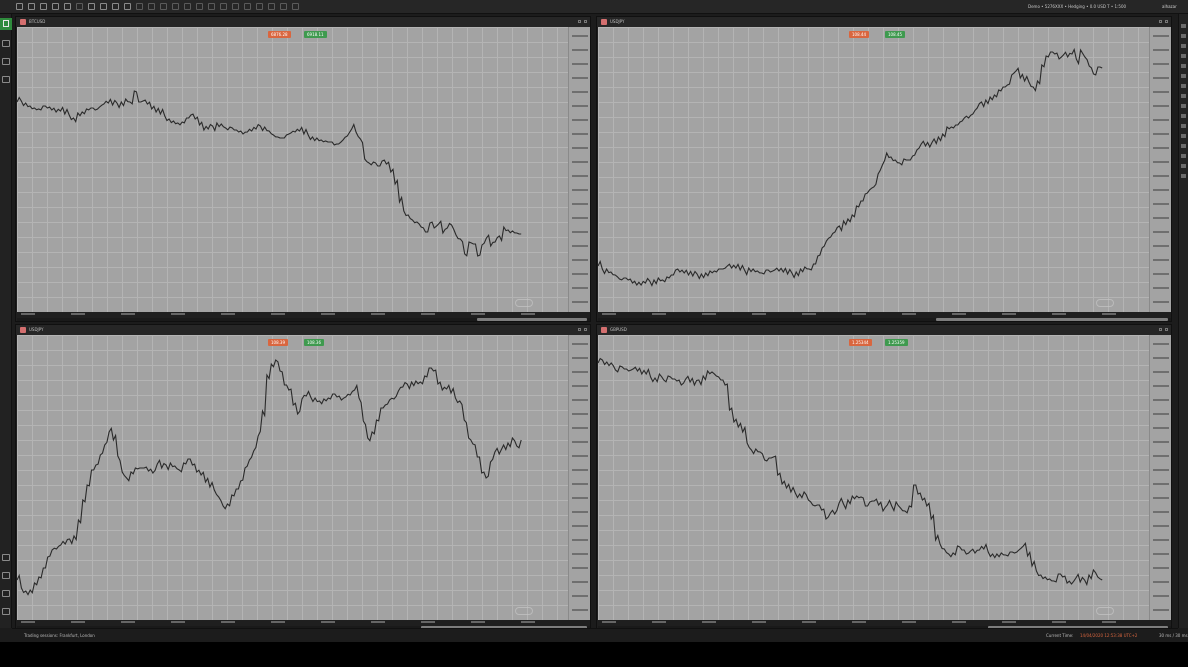  What do you see at coordinates (6, 79) in the screenshot?
I see `search-icon` at bounding box center [6, 79].